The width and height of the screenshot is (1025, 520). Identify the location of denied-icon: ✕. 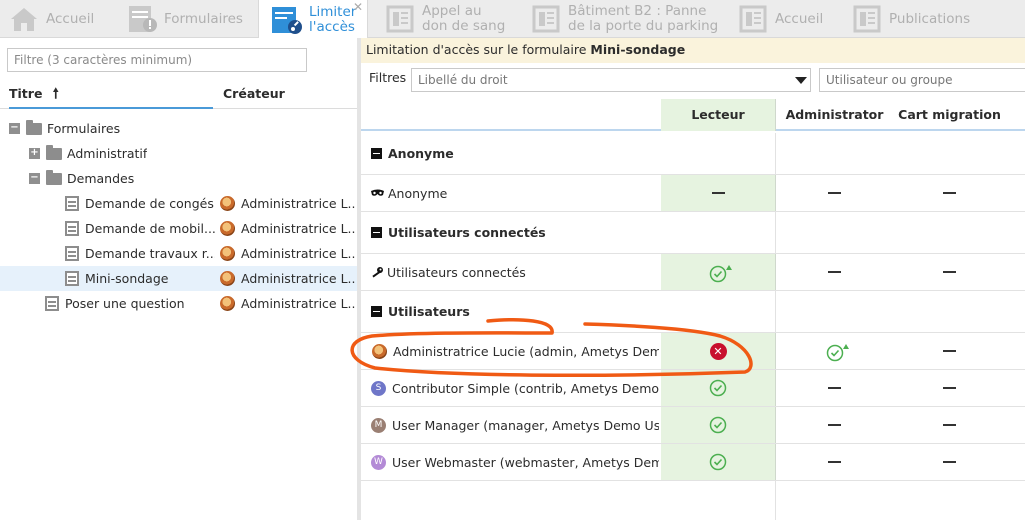
(718, 351).